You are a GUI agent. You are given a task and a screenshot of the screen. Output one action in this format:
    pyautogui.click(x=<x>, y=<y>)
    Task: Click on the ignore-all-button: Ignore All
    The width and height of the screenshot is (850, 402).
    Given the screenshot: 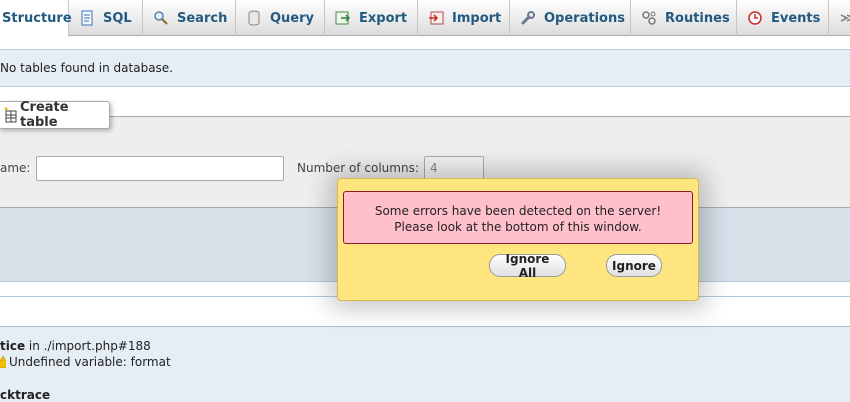 What is the action you would take?
    pyautogui.click(x=527, y=266)
    